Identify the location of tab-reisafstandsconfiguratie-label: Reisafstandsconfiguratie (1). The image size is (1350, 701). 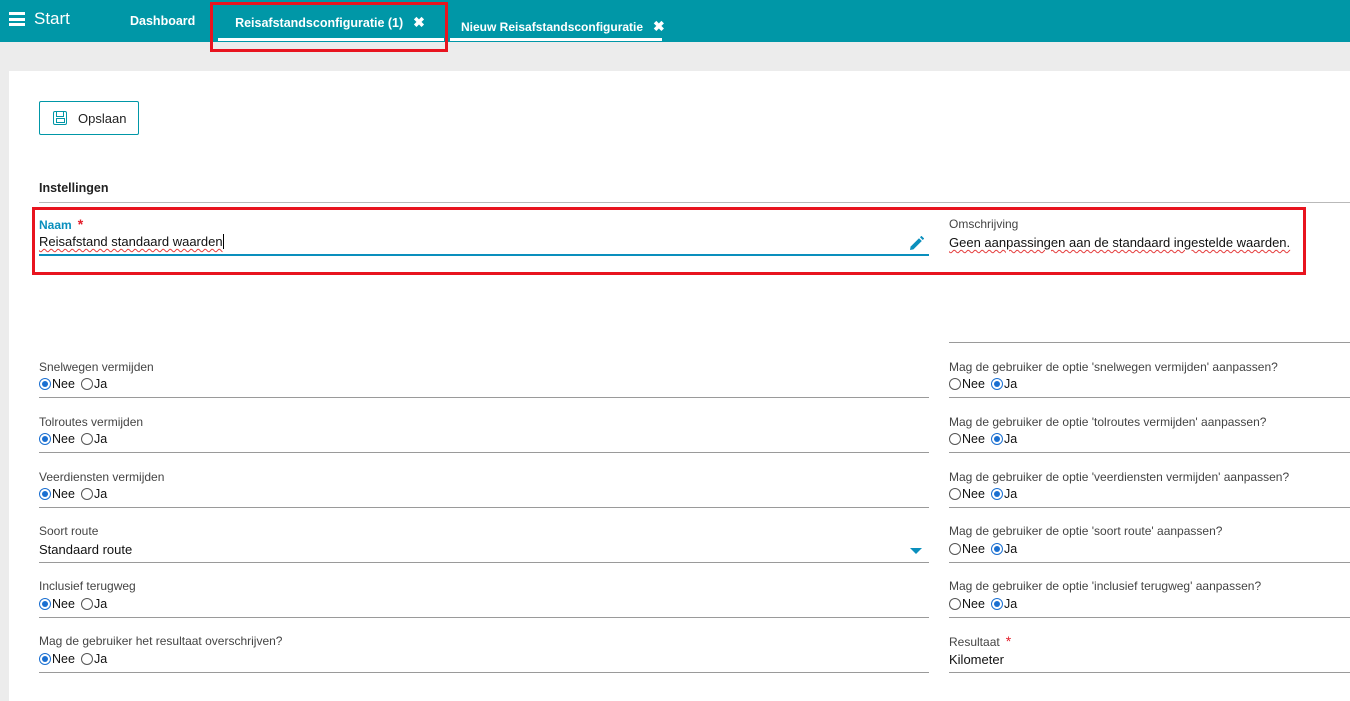
(319, 23).